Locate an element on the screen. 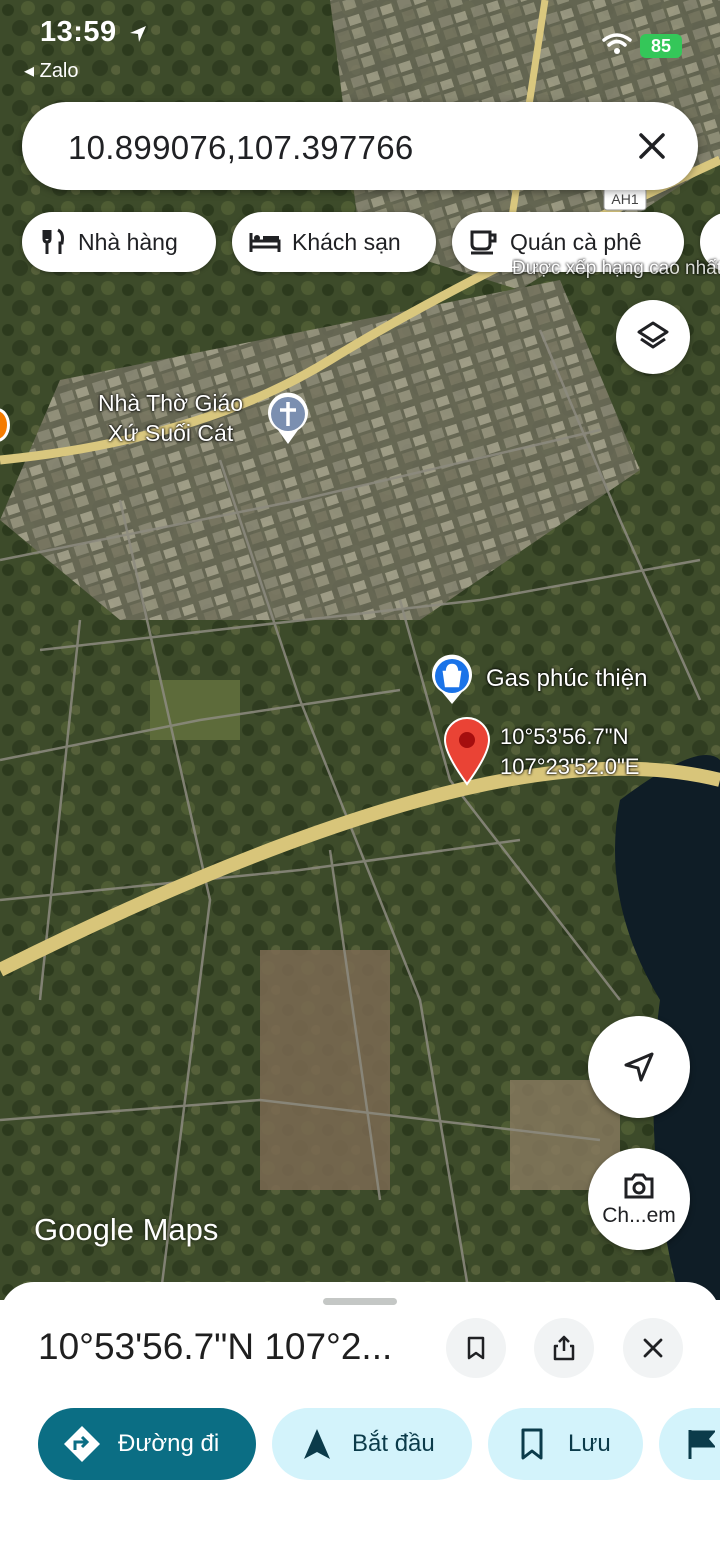  layers-icon is located at coordinates (653, 335).